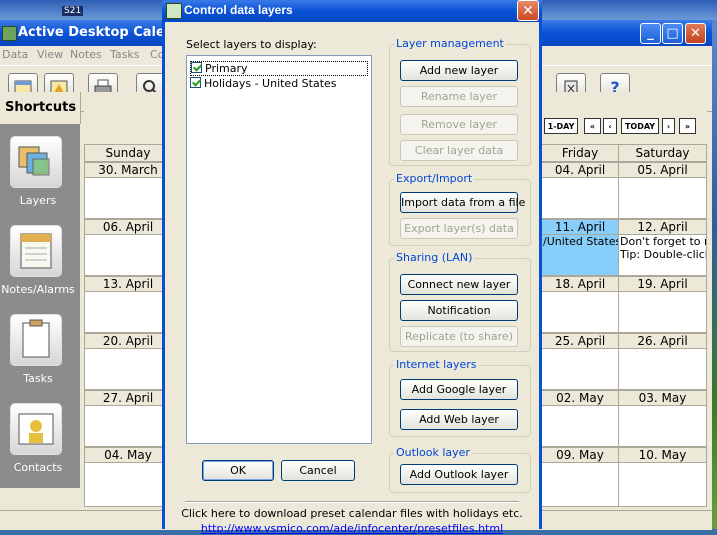 The height and width of the screenshot is (535, 717). Describe the element at coordinates (128, 190) in the screenshot. I see `day-cell: 30. March` at that location.